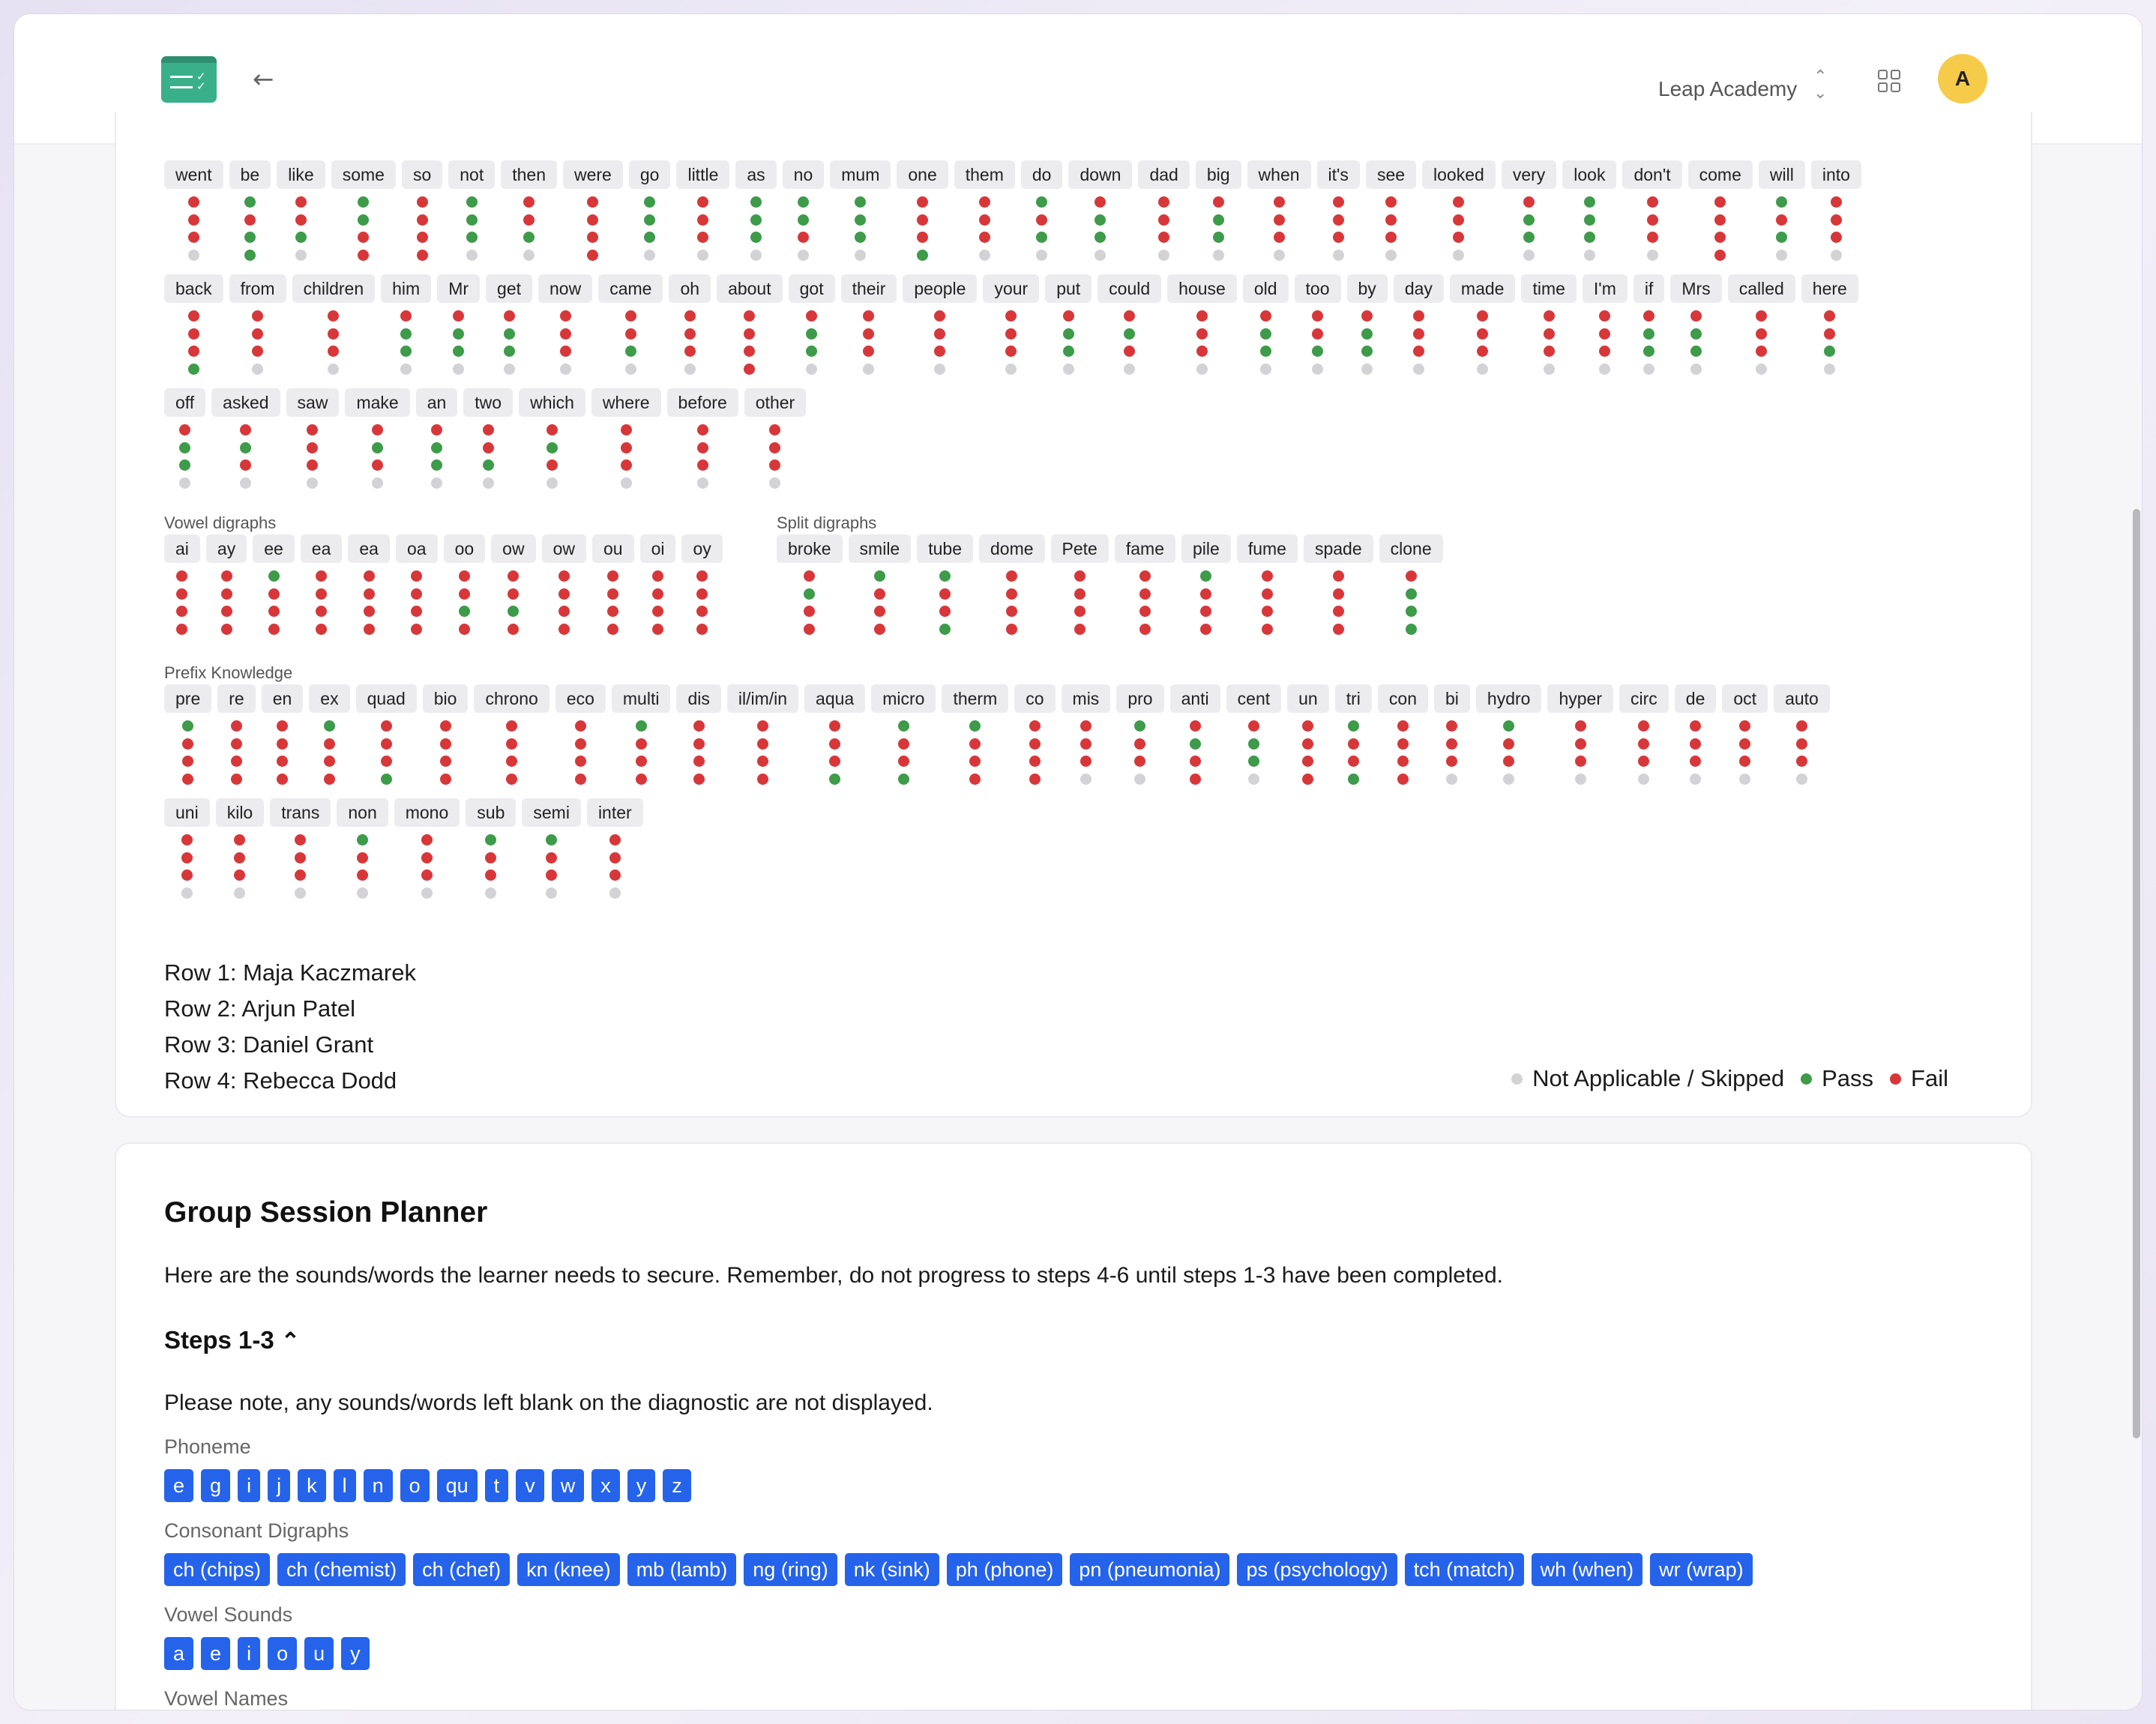 This screenshot has height=1724, width=2156. Describe the element at coordinates (1587, 1569) in the screenshot. I see `consonant-digraph-button: wh (when)` at that location.